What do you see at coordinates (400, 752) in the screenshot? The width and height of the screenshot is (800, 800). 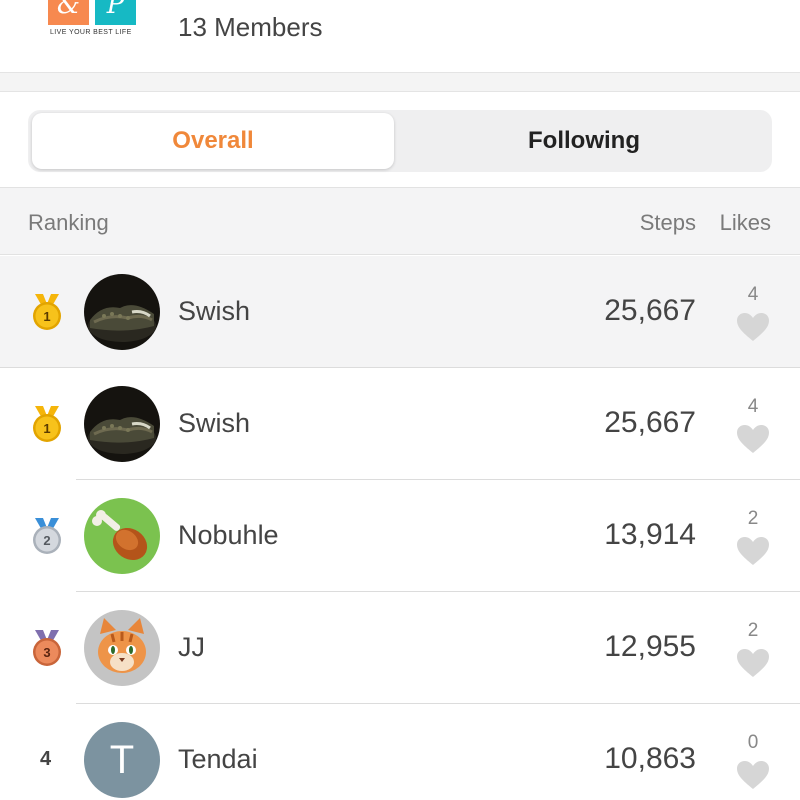 I see `leaderboard-row: 4 T Tendai 10,863 0` at bounding box center [400, 752].